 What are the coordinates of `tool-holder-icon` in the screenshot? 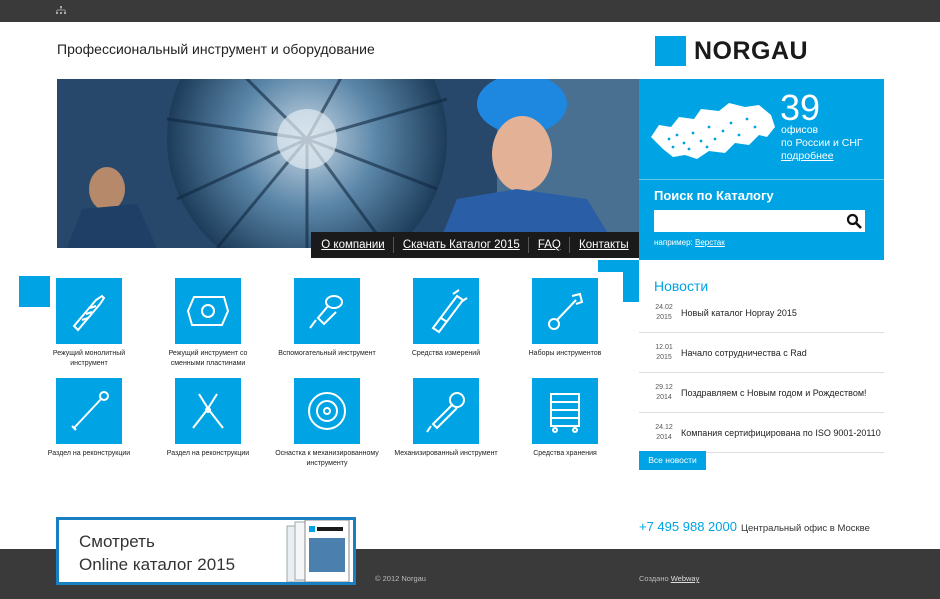 It's located at (326, 312).